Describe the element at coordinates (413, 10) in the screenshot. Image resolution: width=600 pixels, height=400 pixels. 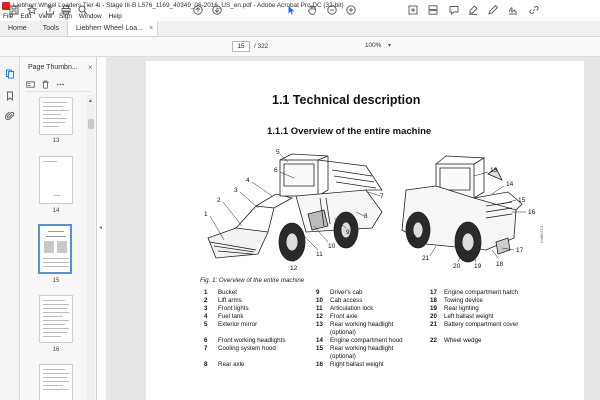
I see `fit-page-button` at that location.